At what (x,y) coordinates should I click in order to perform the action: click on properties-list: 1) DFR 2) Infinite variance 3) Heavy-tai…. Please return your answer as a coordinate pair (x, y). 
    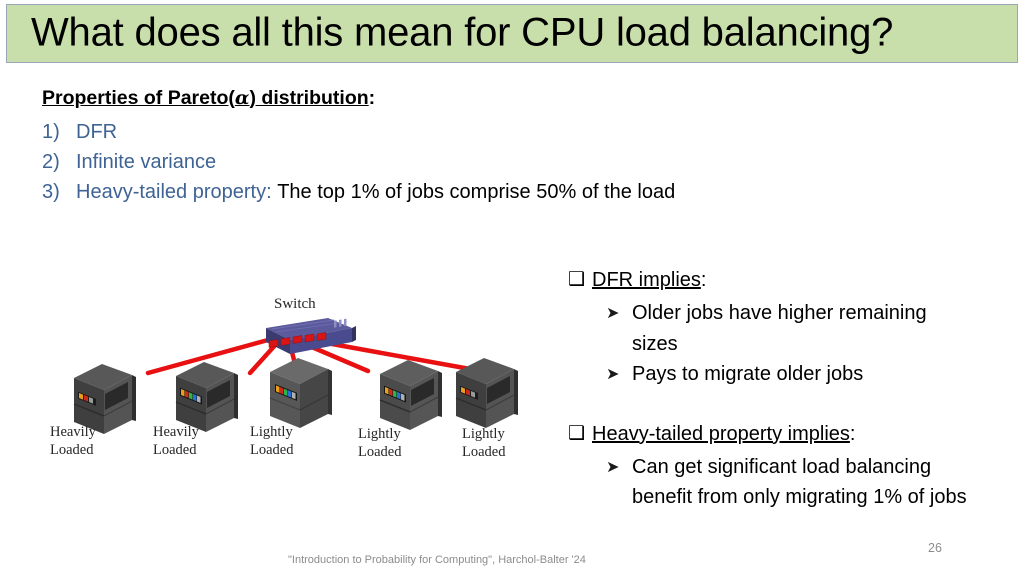
    Looking at the image, I should click on (452, 162).